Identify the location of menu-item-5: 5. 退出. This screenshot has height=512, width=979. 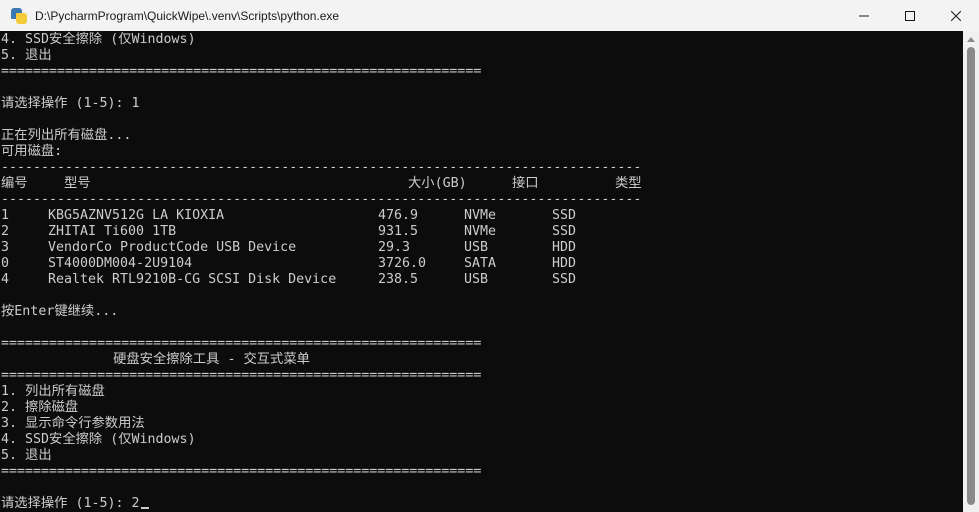
(26, 455).